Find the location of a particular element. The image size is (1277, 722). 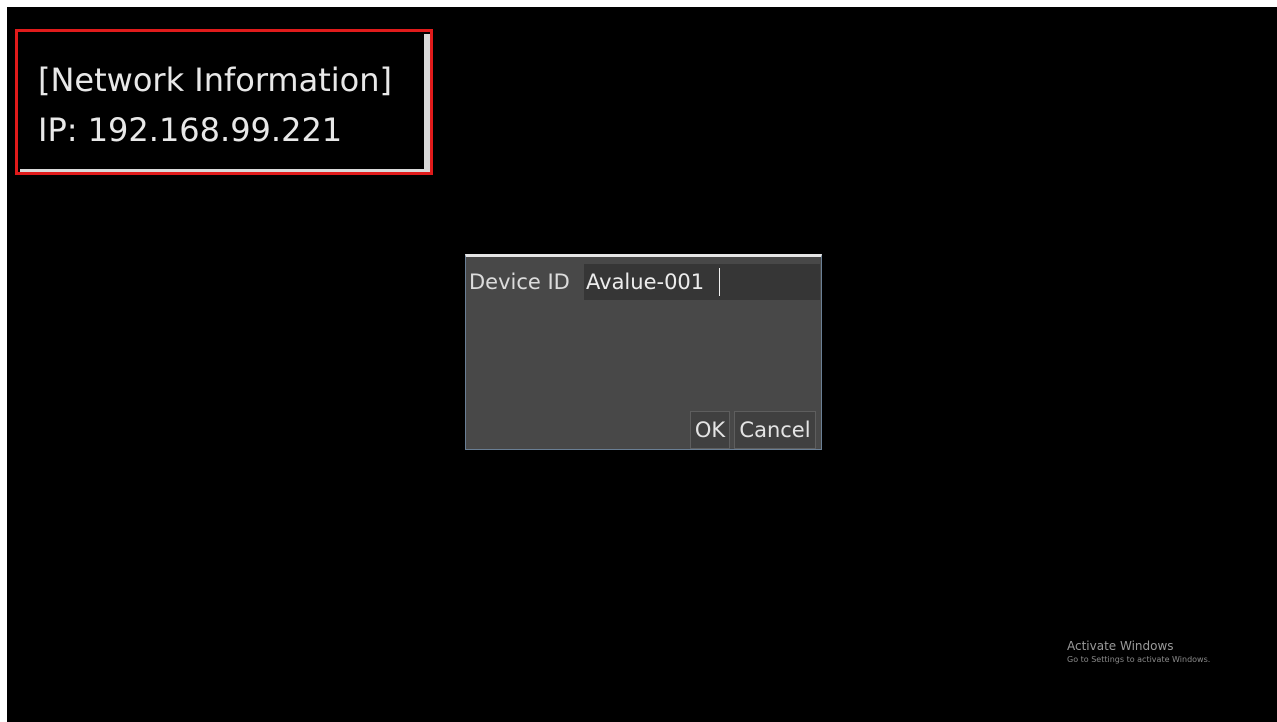

device-id-label: Device ID is located at coordinates (519, 282).